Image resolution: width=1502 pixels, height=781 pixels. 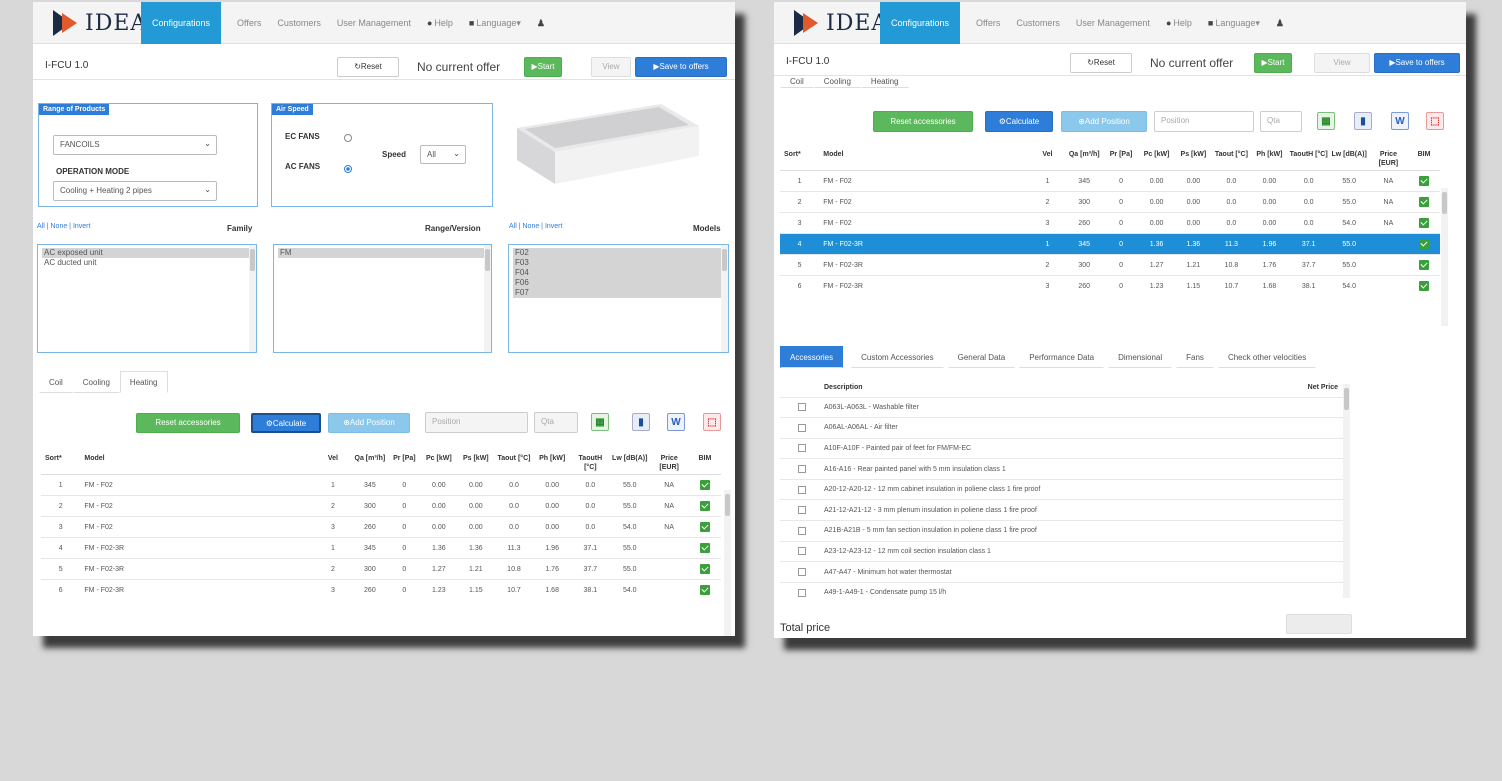 What do you see at coordinates (1326, 121) in the screenshot?
I see `excel-export-icon: ▦` at bounding box center [1326, 121].